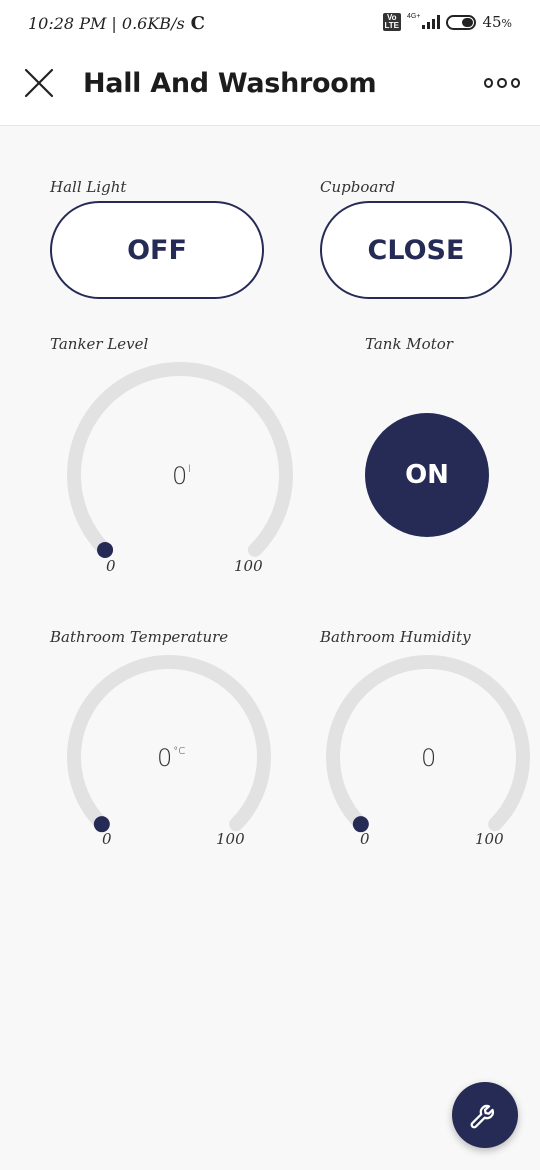 The image size is (540, 1170). I want to click on battery-unit: %, so click(506, 23).